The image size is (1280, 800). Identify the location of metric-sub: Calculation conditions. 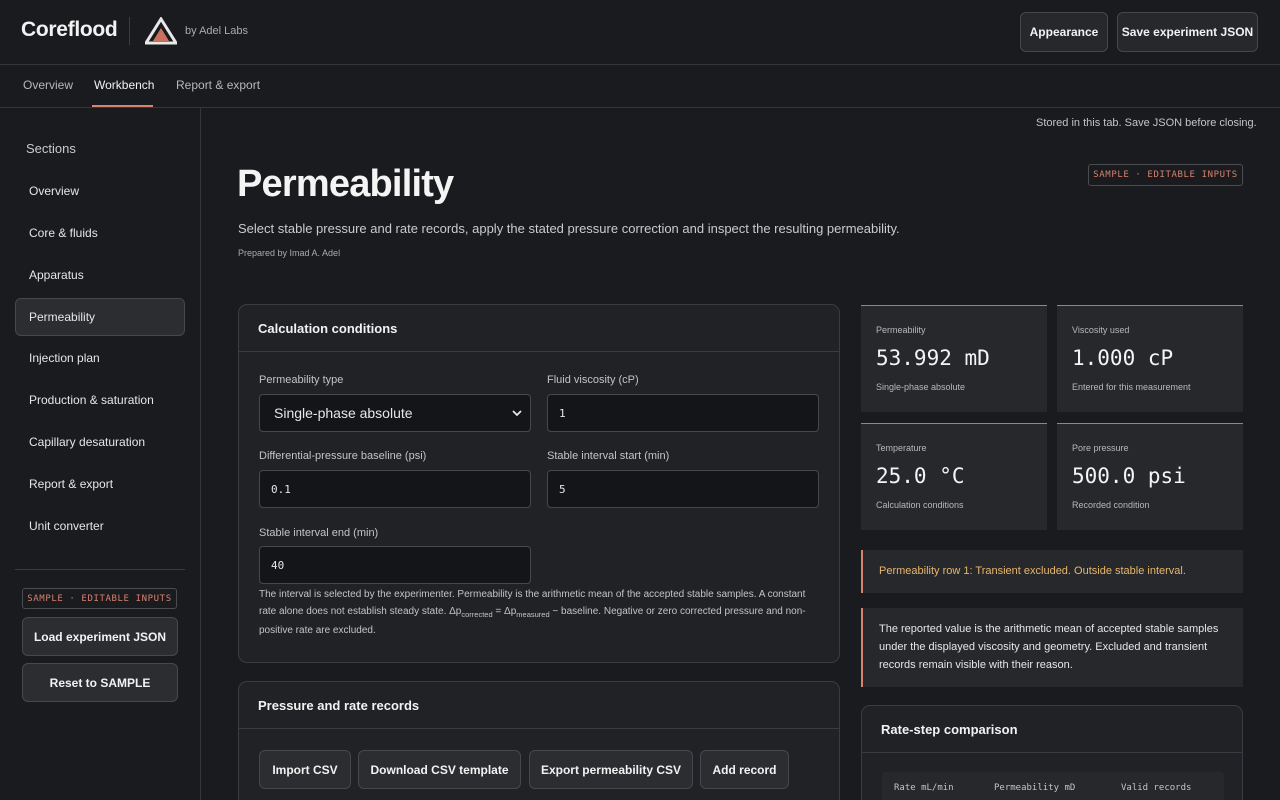
(920, 505).